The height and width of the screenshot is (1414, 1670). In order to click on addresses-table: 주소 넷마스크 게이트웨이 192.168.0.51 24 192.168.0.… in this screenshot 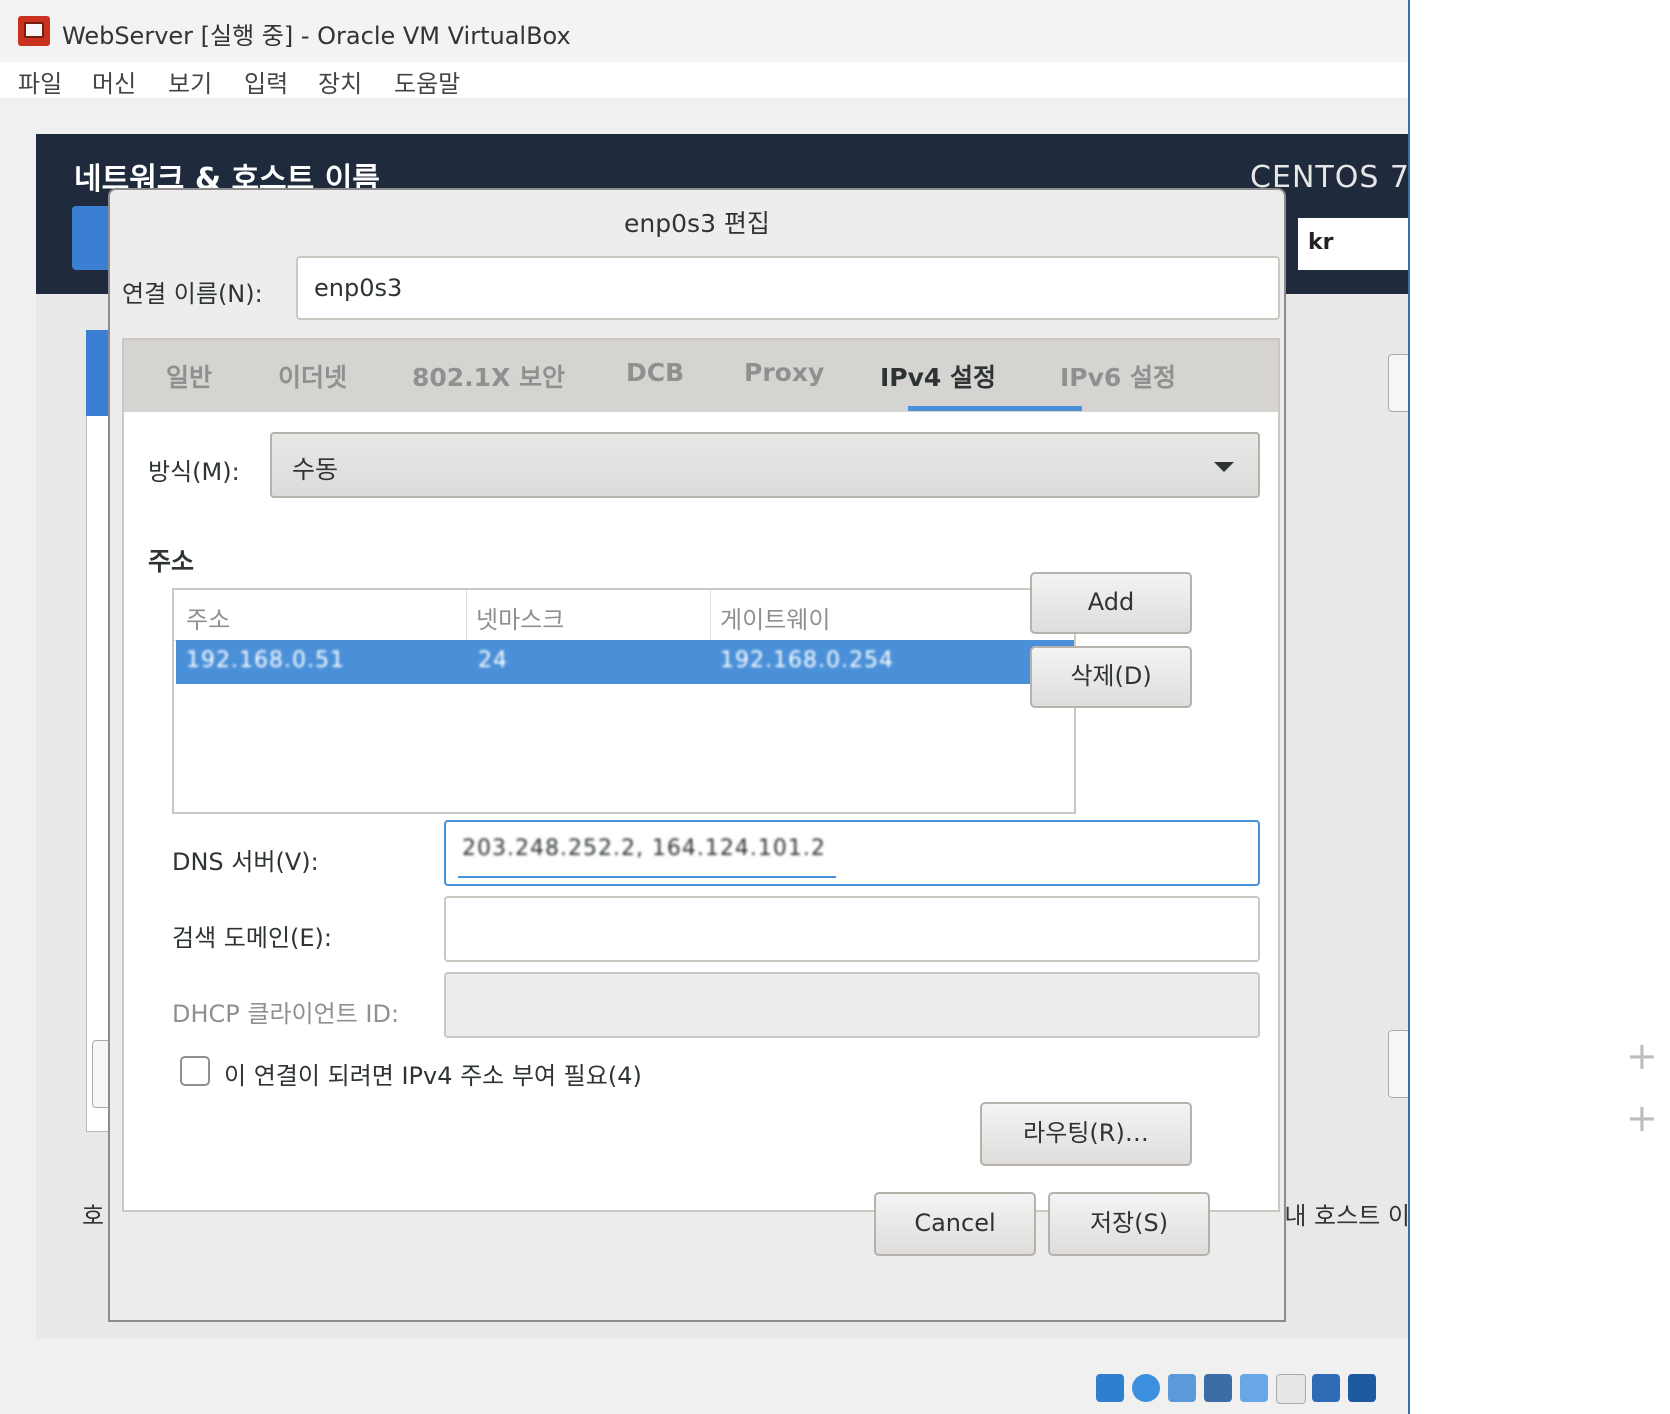, I will do `click(624, 701)`.